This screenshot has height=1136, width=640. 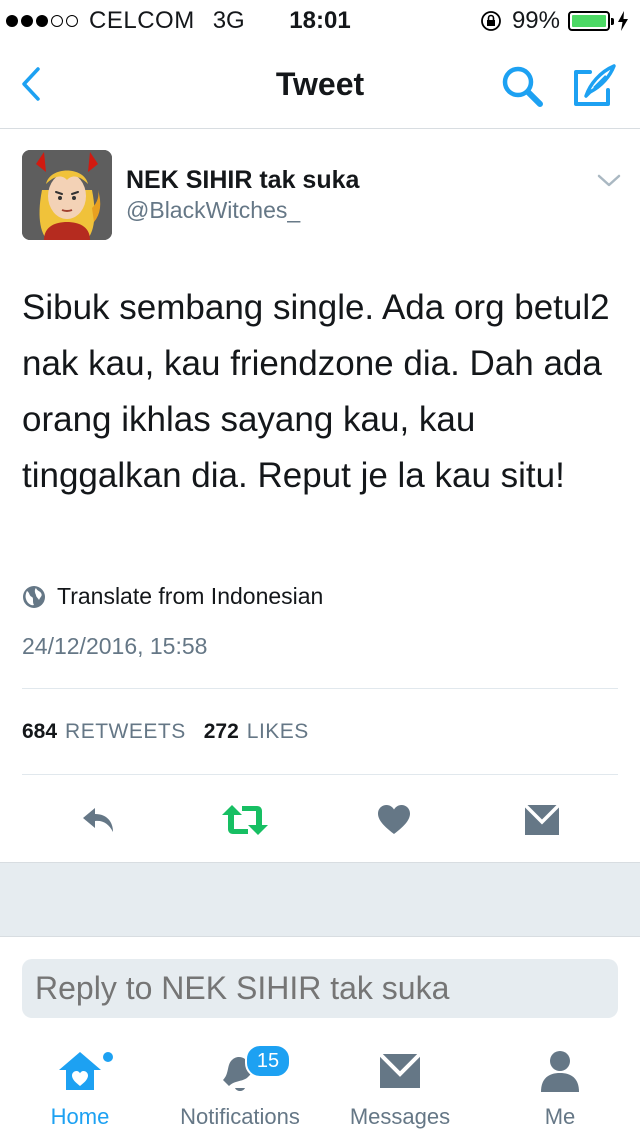 What do you see at coordinates (115, 646) in the screenshot?
I see `tweet-timestamp: 24/12/2016, 15:58` at bounding box center [115, 646].